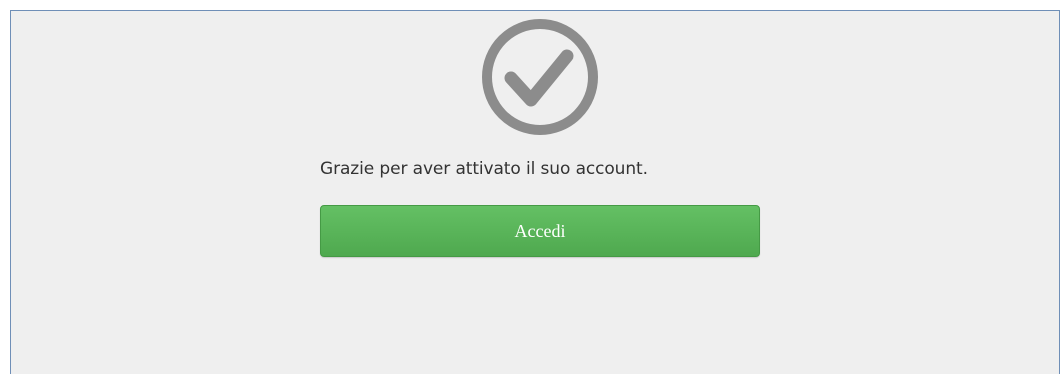 Image resolution: width=1062 pixels, height=374 pixels. Describe the element at coordinates (540, 77) in the screenshot. I see `check-circle-icon` at that location.